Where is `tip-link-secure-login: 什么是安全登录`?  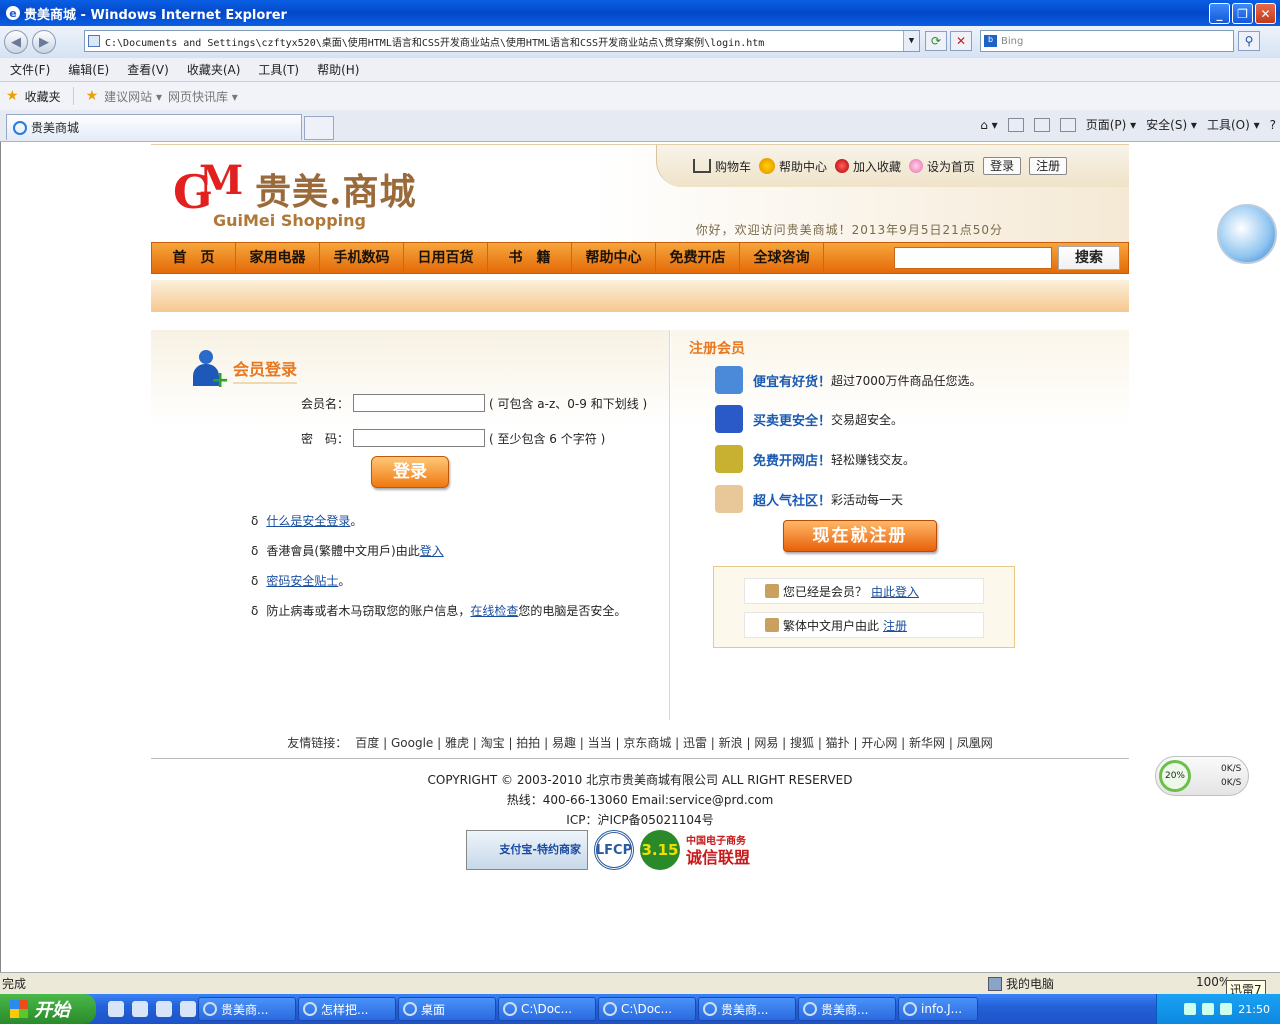 tip-link-secure-login: 什么是安全登录 is located at coordinates (308, 521).